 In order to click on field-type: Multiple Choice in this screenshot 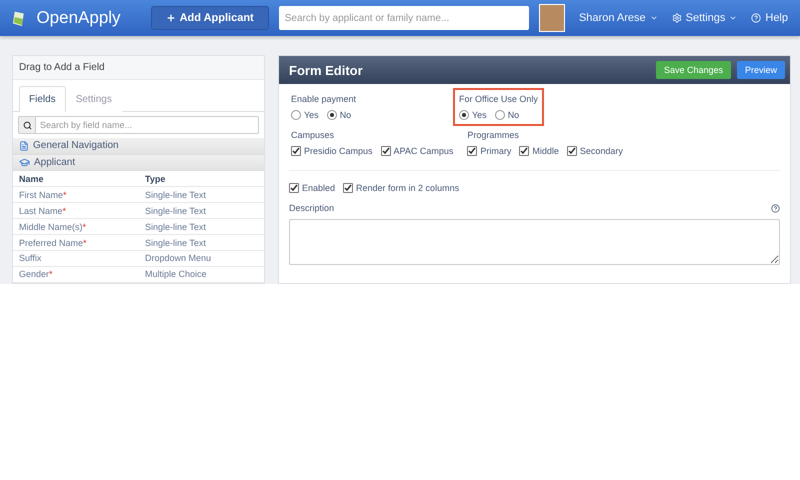, I will do `click(176, 274)`.